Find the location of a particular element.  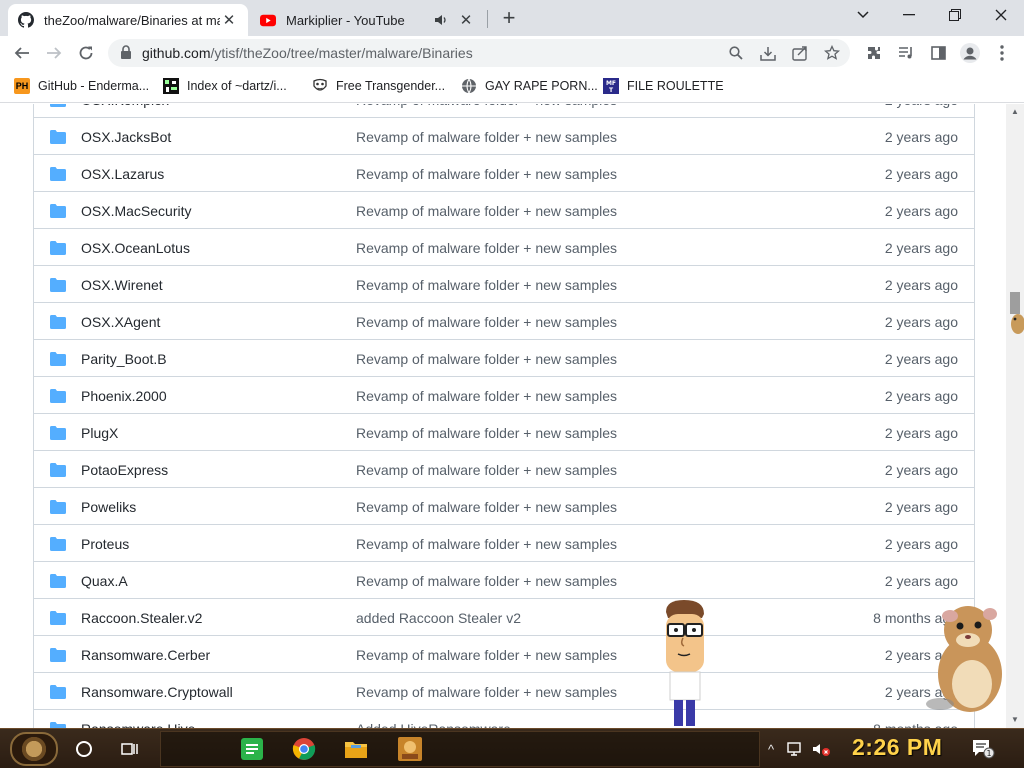

file-name-link: Poweliks is located at coordinates (108, 507).